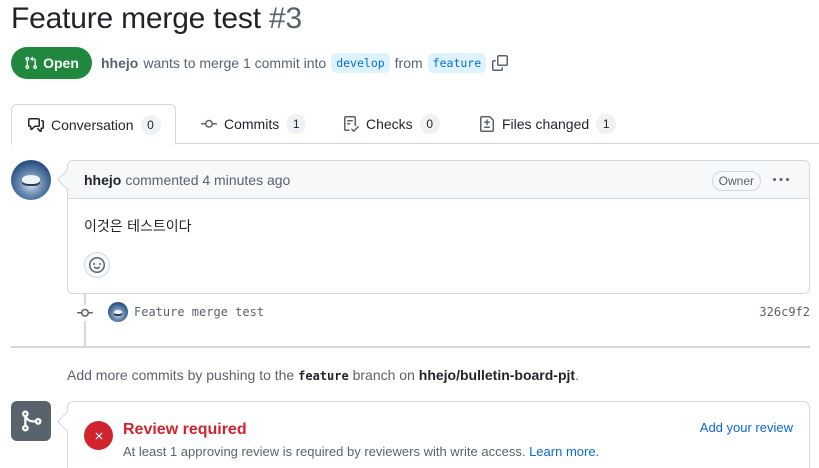 The width and height of the screenshot is (819, 468). I want to click on comment-body: 이것은 테스트이다, so click(138, 227).